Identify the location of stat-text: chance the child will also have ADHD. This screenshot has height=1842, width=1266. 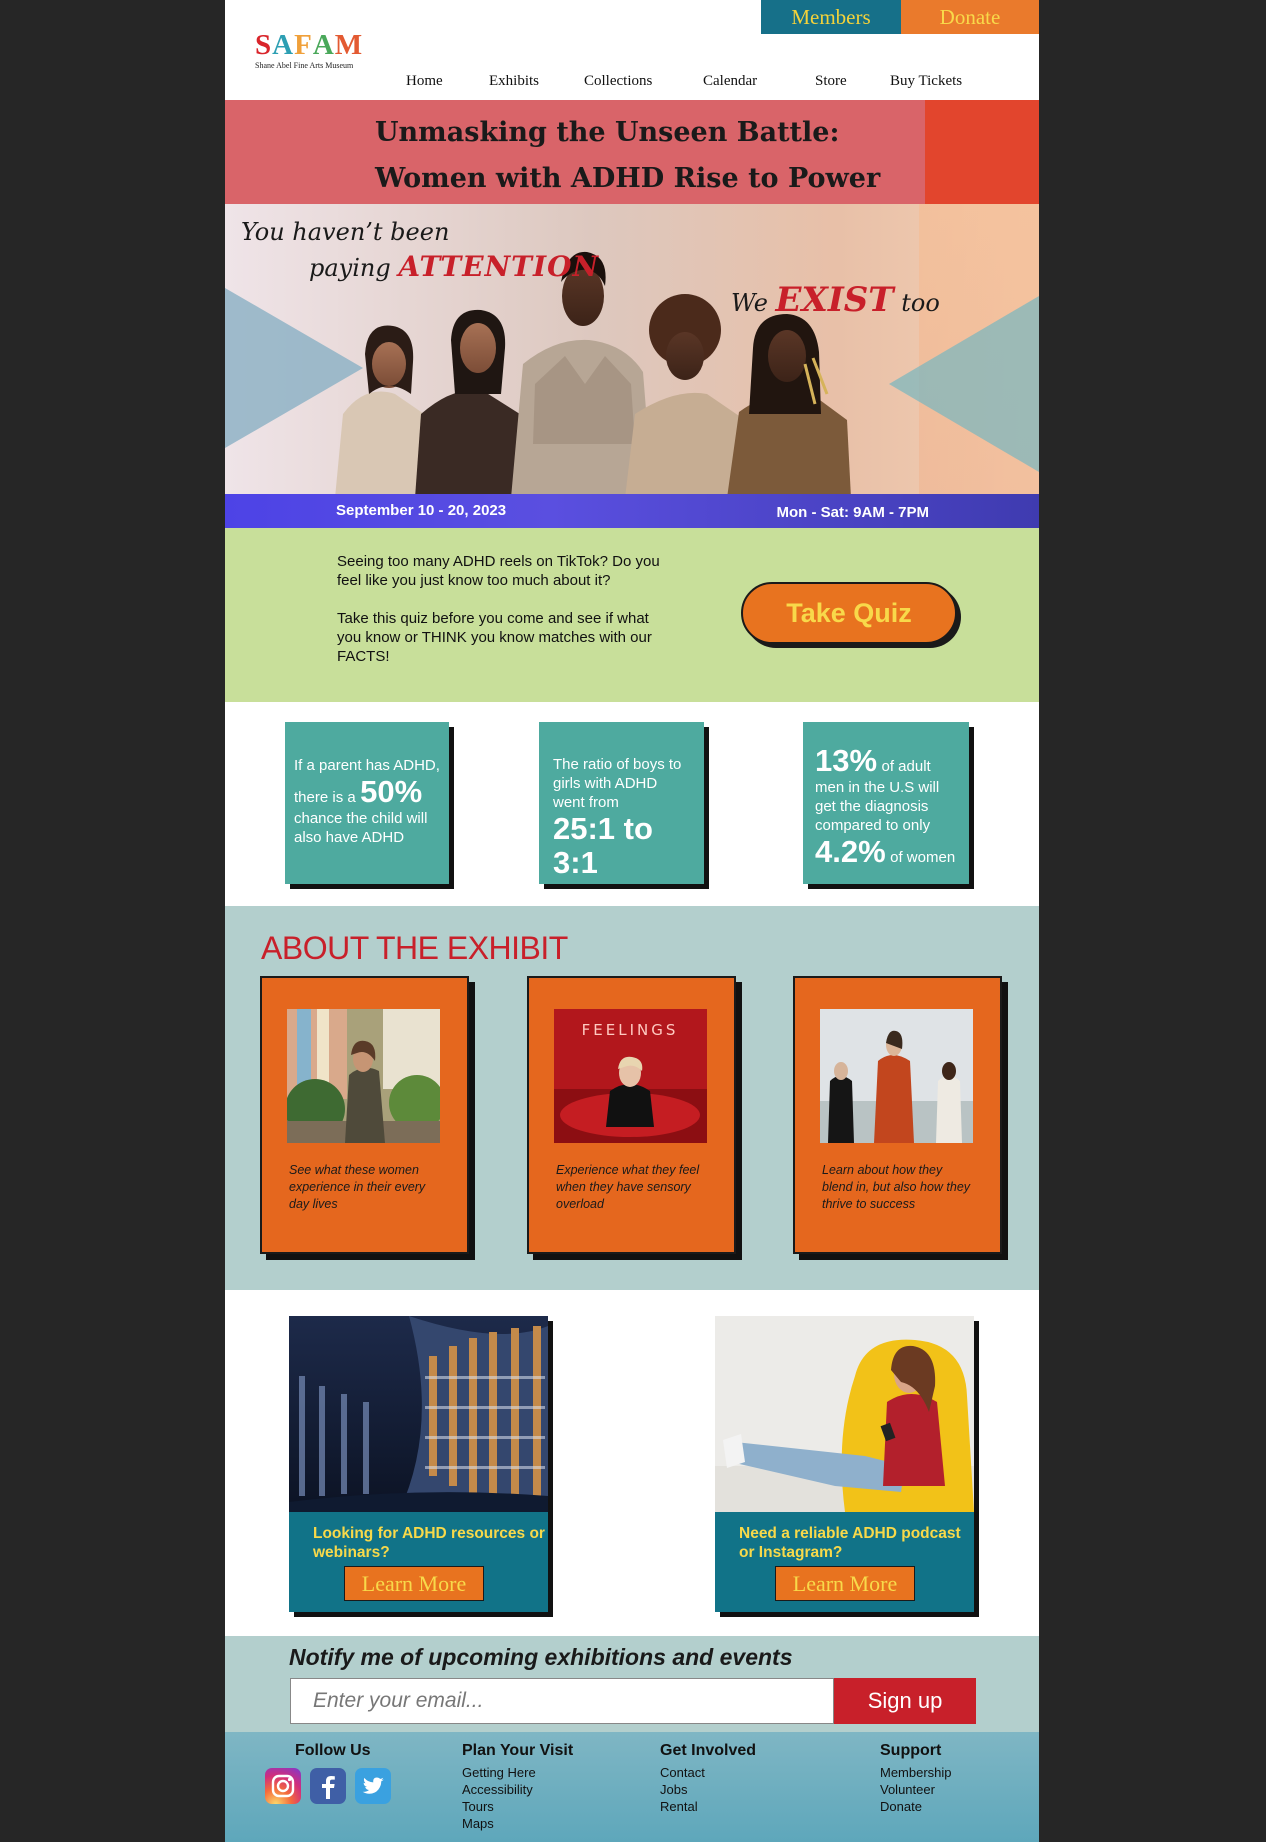
(361, 828).